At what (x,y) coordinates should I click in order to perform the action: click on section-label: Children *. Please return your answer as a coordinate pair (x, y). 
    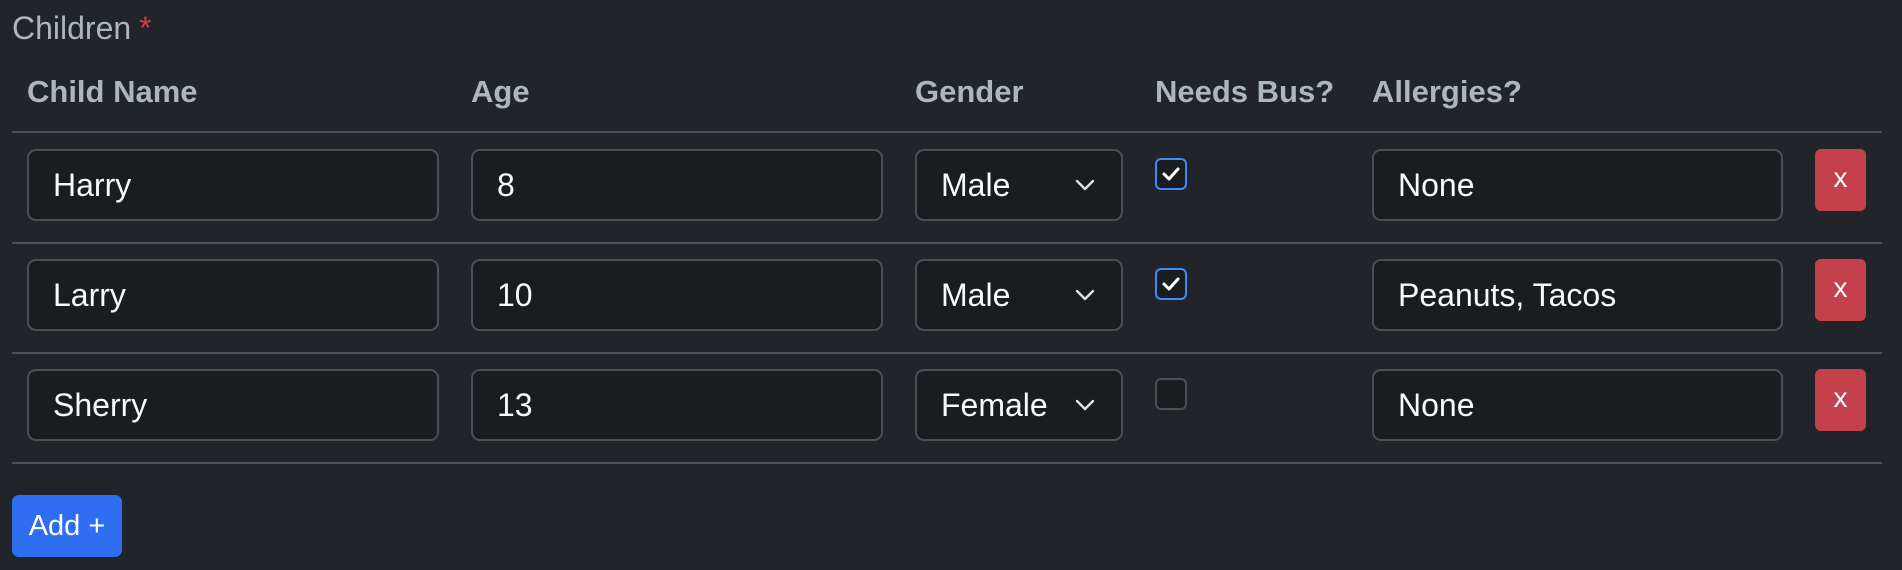
    Looking at the image, I should click on (82, 28).